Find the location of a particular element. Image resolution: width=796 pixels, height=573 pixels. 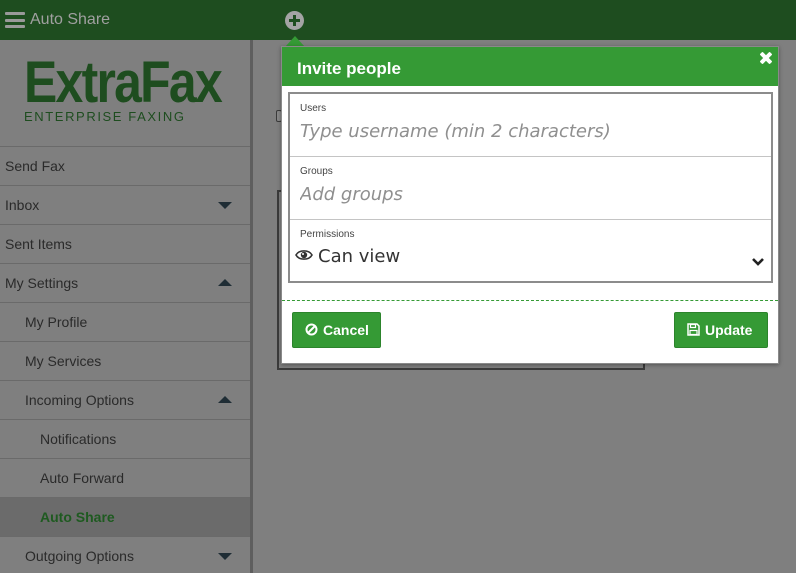

sidebar-item-my-settings: My Settings is located at coordinates (125, 282).